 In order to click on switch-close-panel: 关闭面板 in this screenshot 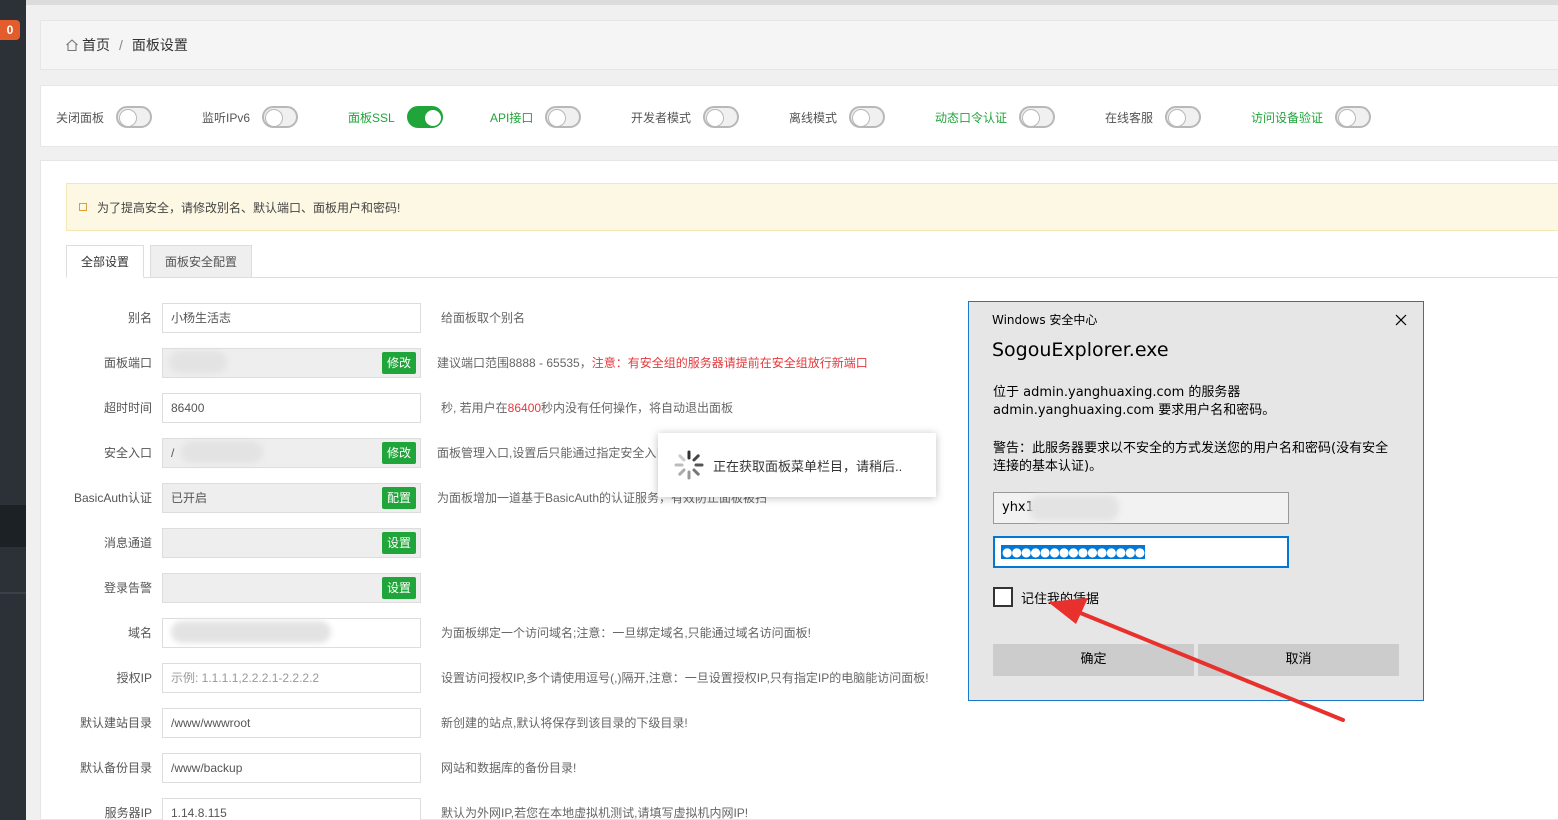, I will do `click(104, 117)`.